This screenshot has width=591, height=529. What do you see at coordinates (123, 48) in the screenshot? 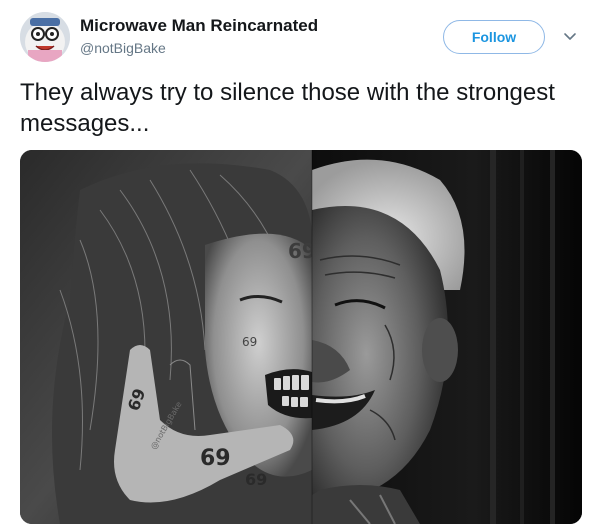
I see `user-handle: @notBigBake` at bounding box center [123, 48].